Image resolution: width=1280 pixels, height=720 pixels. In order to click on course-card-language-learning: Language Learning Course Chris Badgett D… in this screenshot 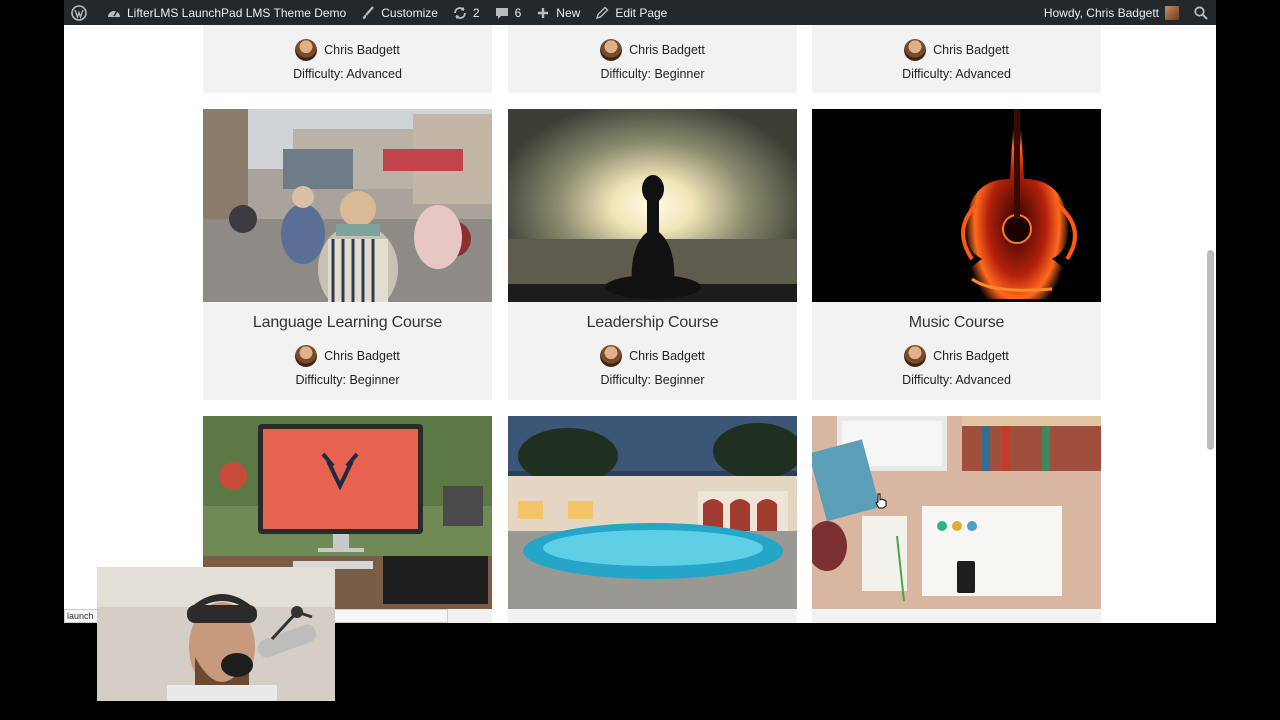, I will do `click(347, 254)`.